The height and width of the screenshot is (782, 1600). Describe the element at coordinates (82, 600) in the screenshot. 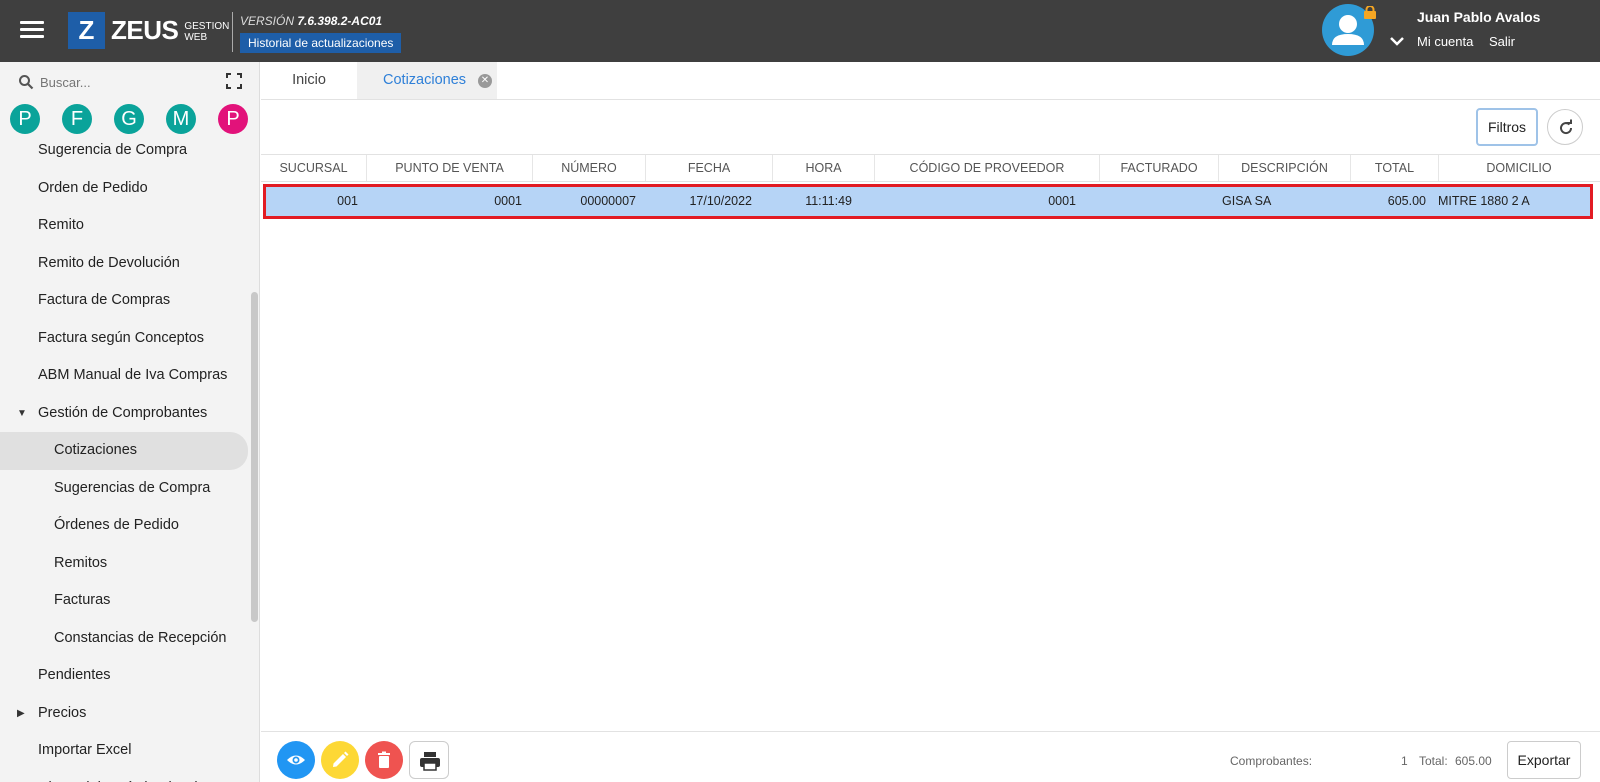

I see `sidebar-item-label: Facturas` at that location.